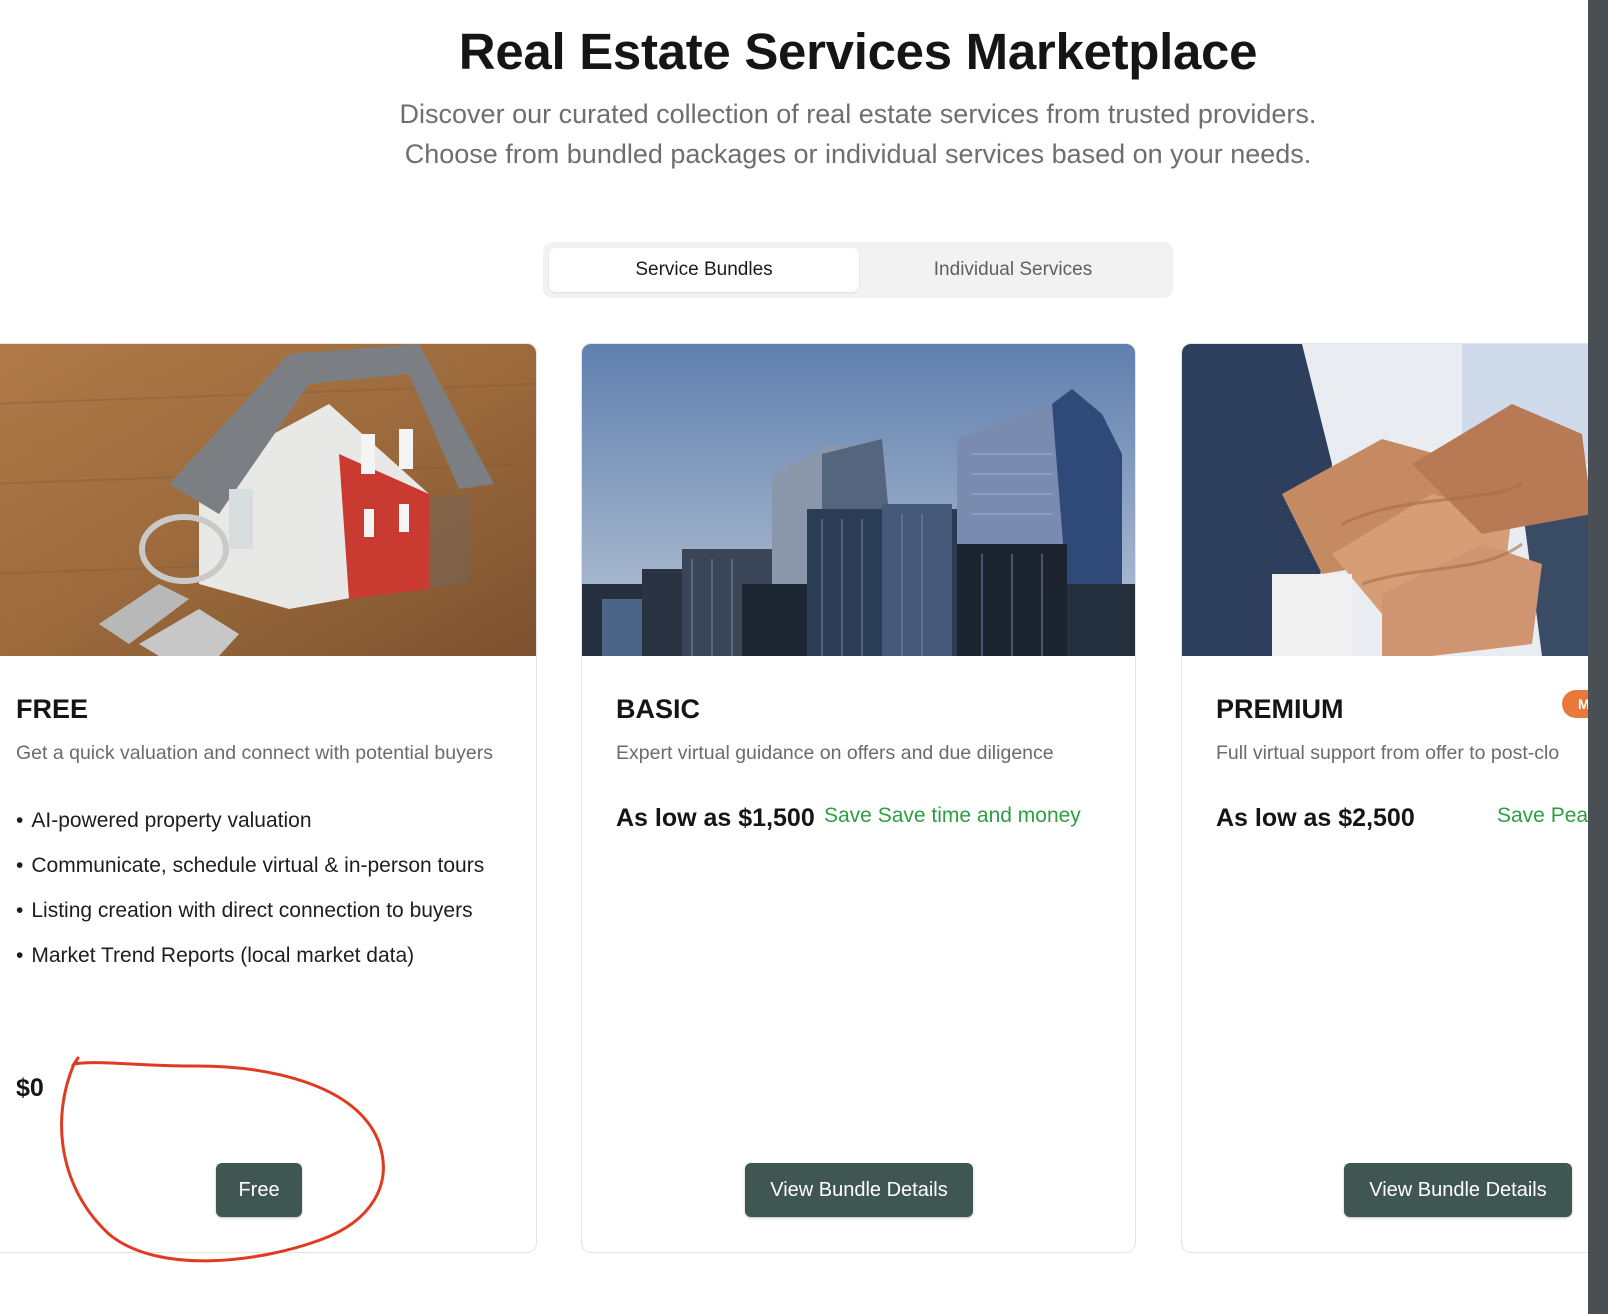 The height and width of the screenshot is (1314, 1608). I want to click on bundle-price: As low as $1,500, so click(715, 818).